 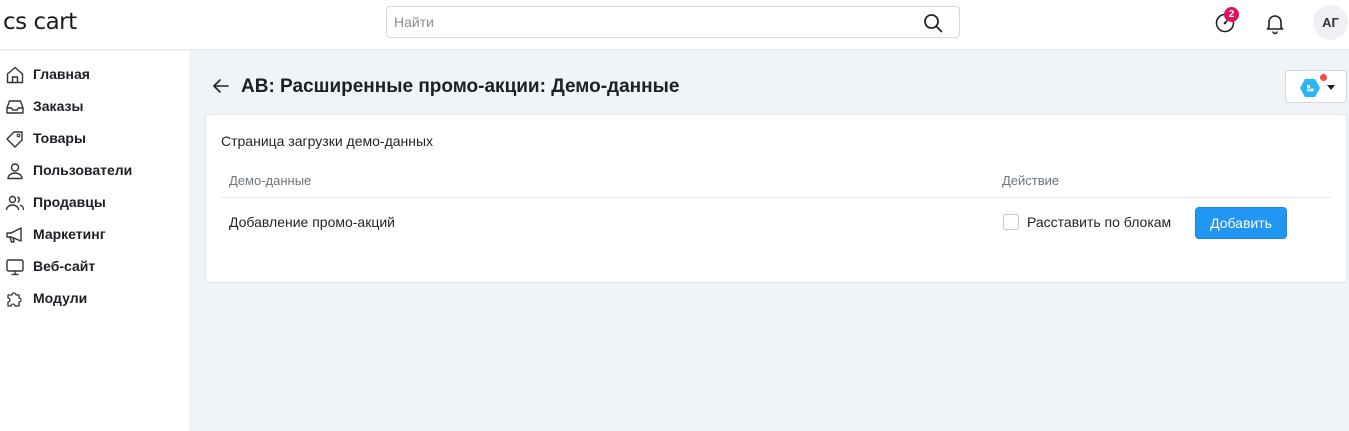 I want to click on sidebar-item-users: Пользователи, so click(x=94, y=170).